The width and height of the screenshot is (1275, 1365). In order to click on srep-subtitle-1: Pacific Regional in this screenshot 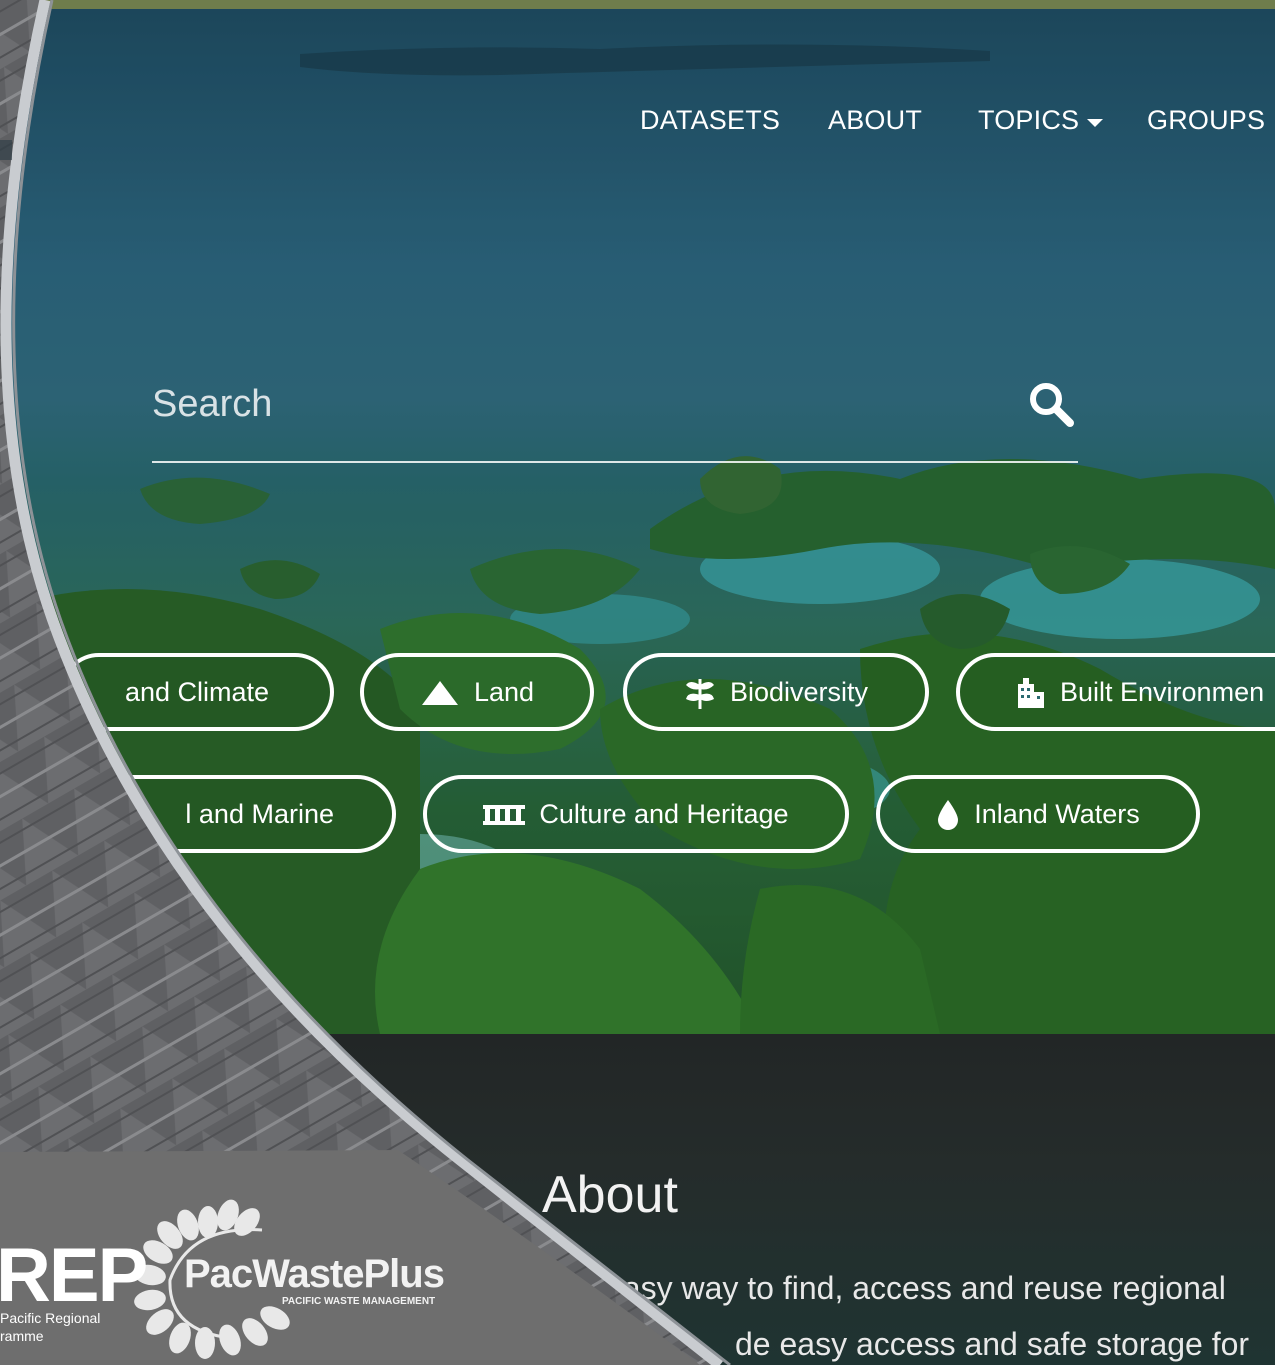, I will do `click(50, 1318)`.